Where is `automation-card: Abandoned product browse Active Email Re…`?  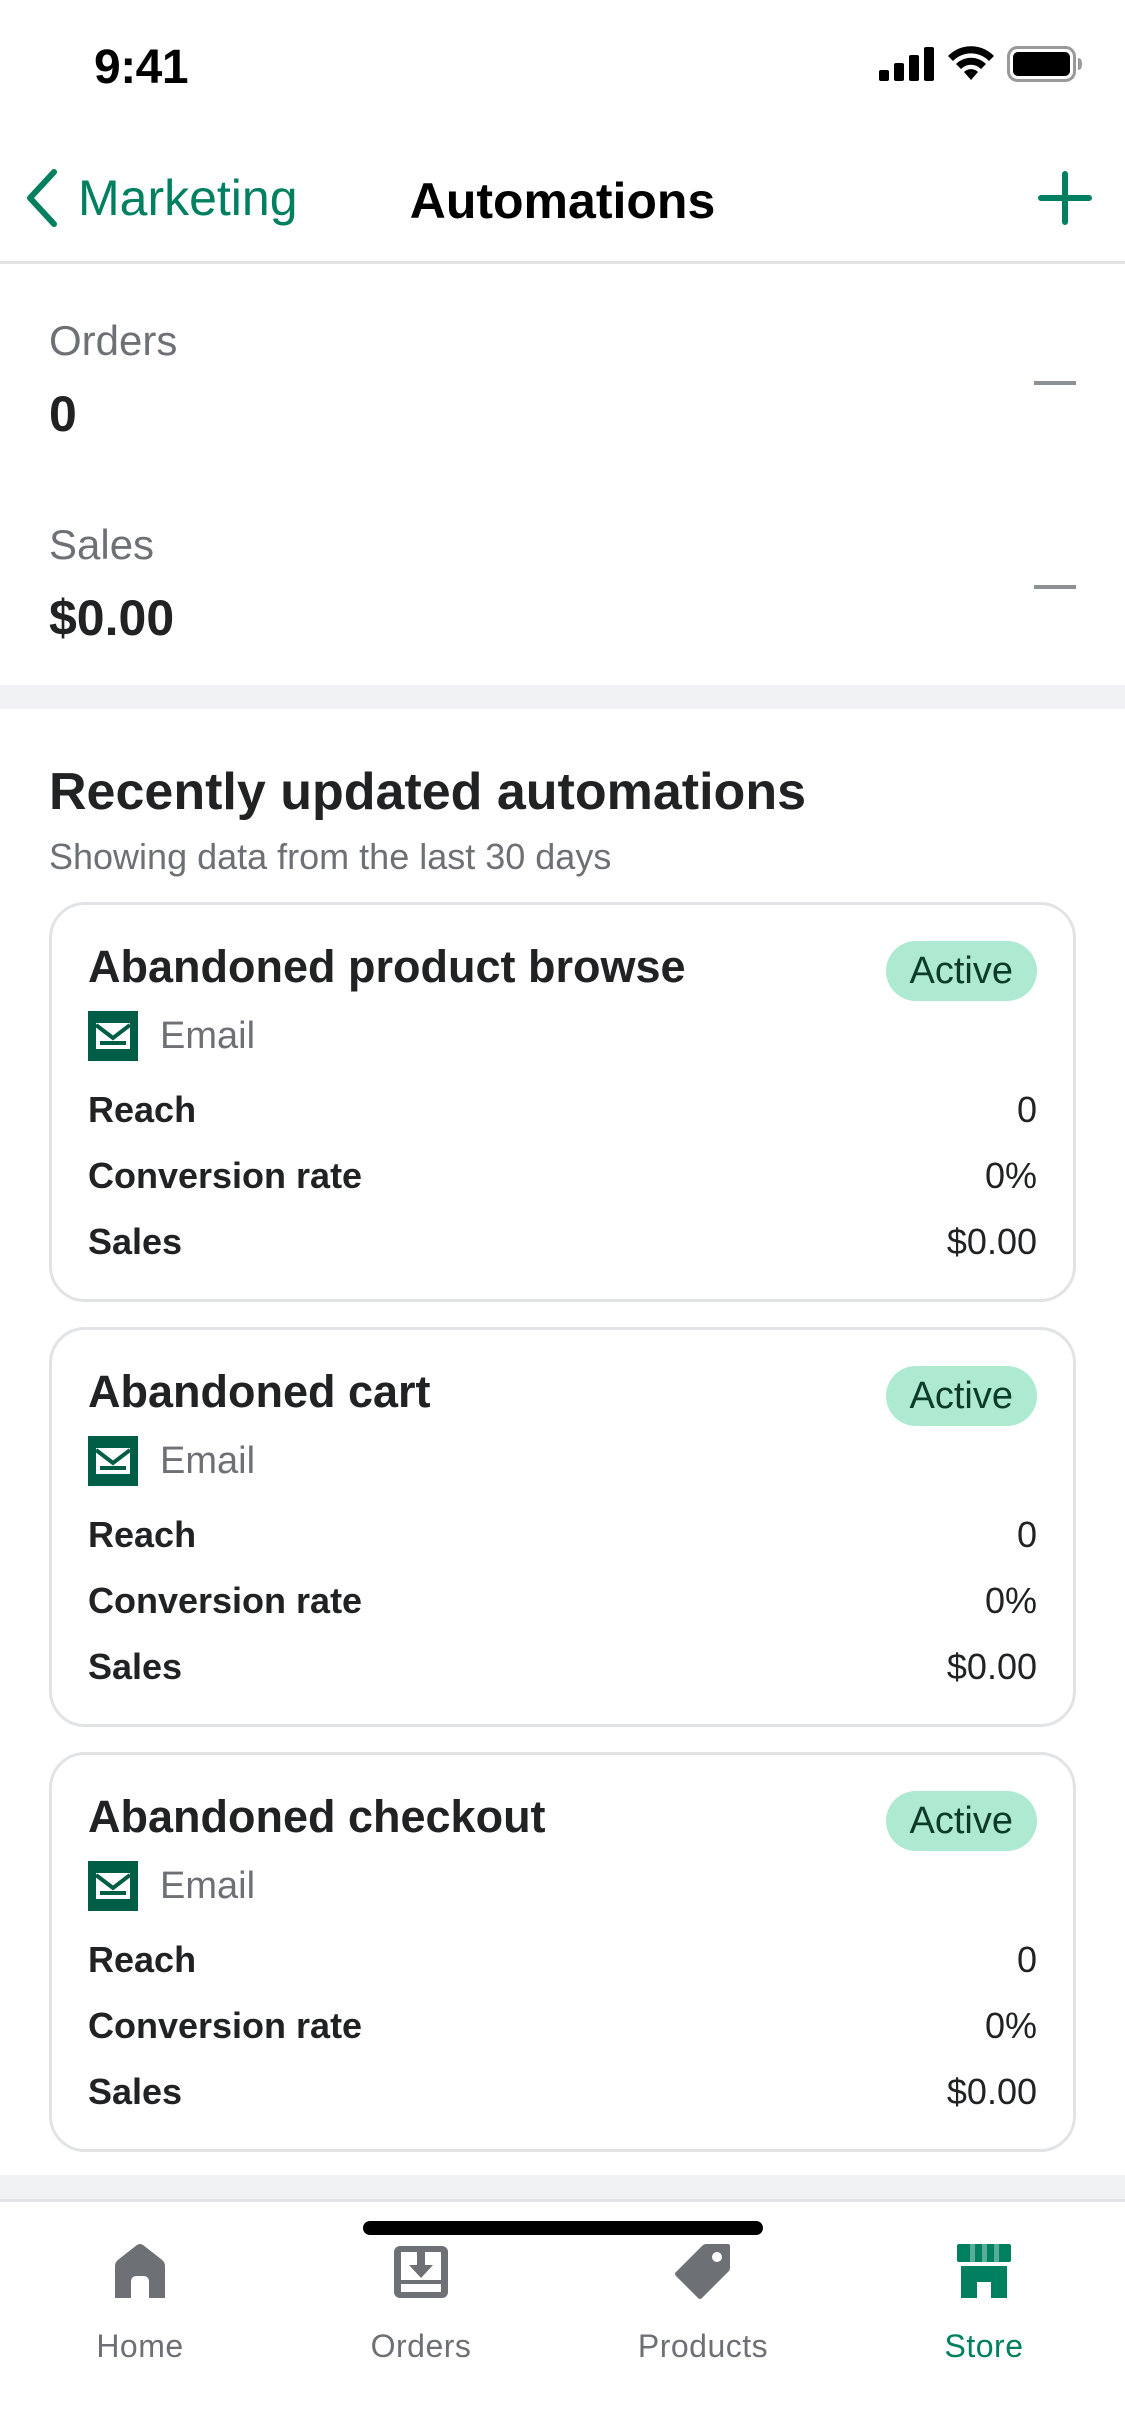 automation-card: Abandoned product browse Active Email Re… is located at coordinates (562, 1102).